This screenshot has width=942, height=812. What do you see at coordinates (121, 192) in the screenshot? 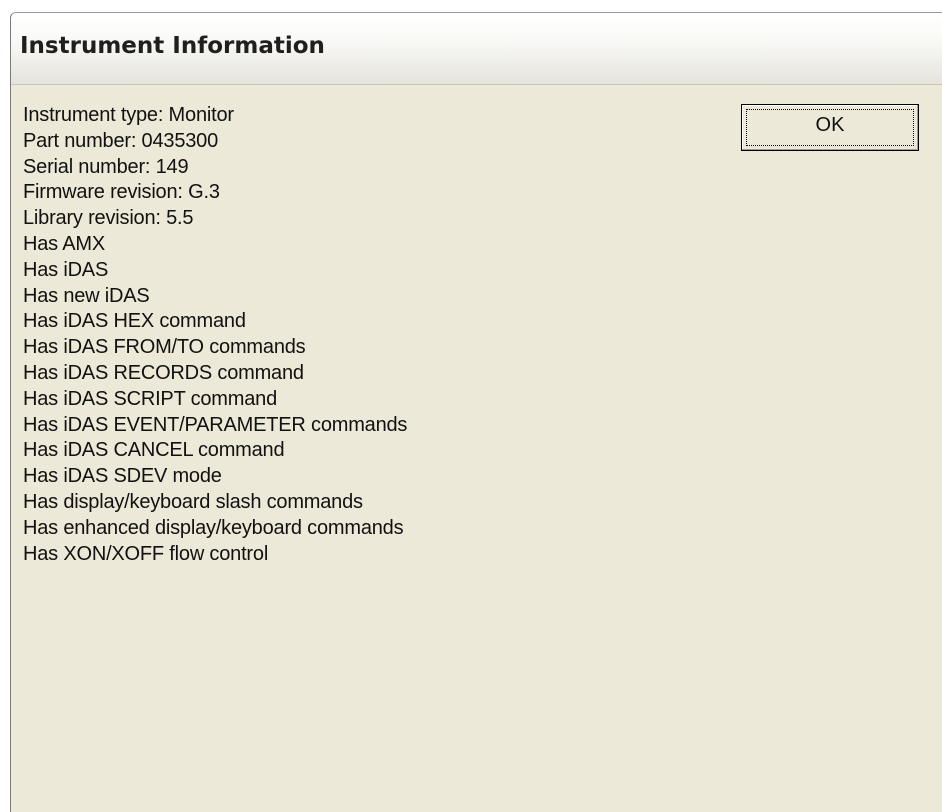
I see `info-line: Firmware revision: G.3` at bounding box center [121, 192].